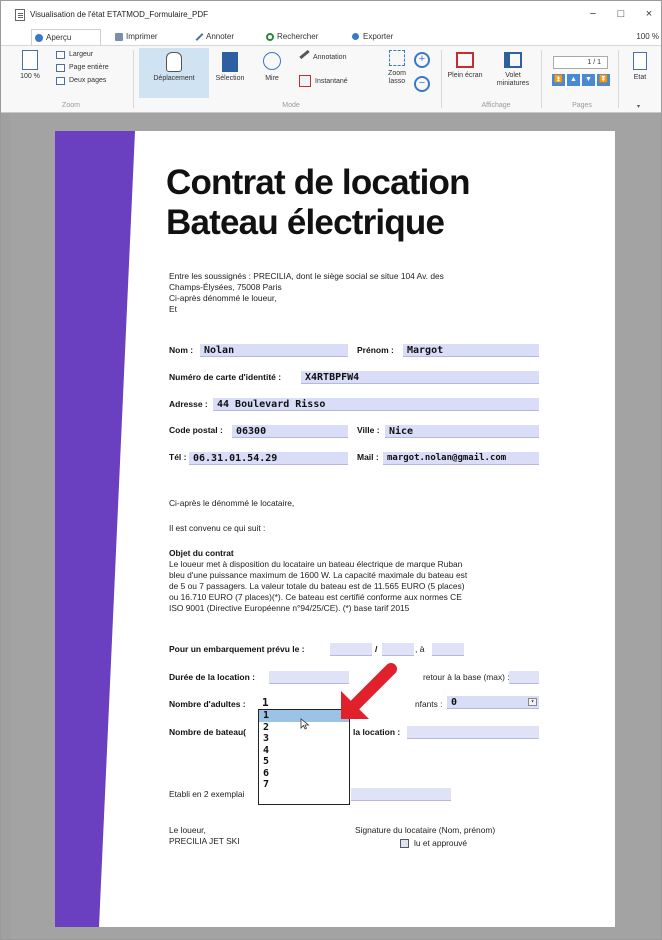 This screenshot has height=940, width=662. What do you see at coordinates (513, 70) in the screenshot?
I see `volet-miniatures-button: Volet miniatures` at bounding box center [513, 70].